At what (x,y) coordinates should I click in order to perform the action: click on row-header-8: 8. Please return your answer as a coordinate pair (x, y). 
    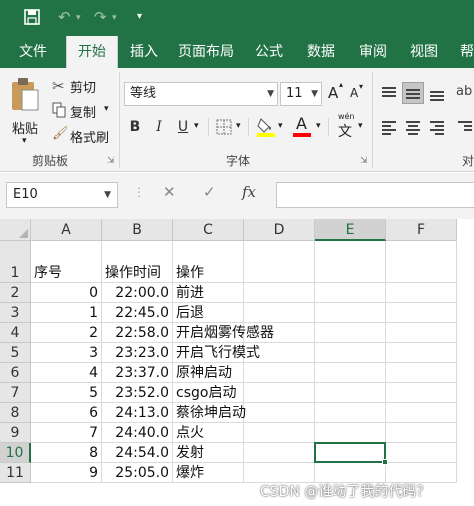
    Looking at the image, I should click on (15, 413).